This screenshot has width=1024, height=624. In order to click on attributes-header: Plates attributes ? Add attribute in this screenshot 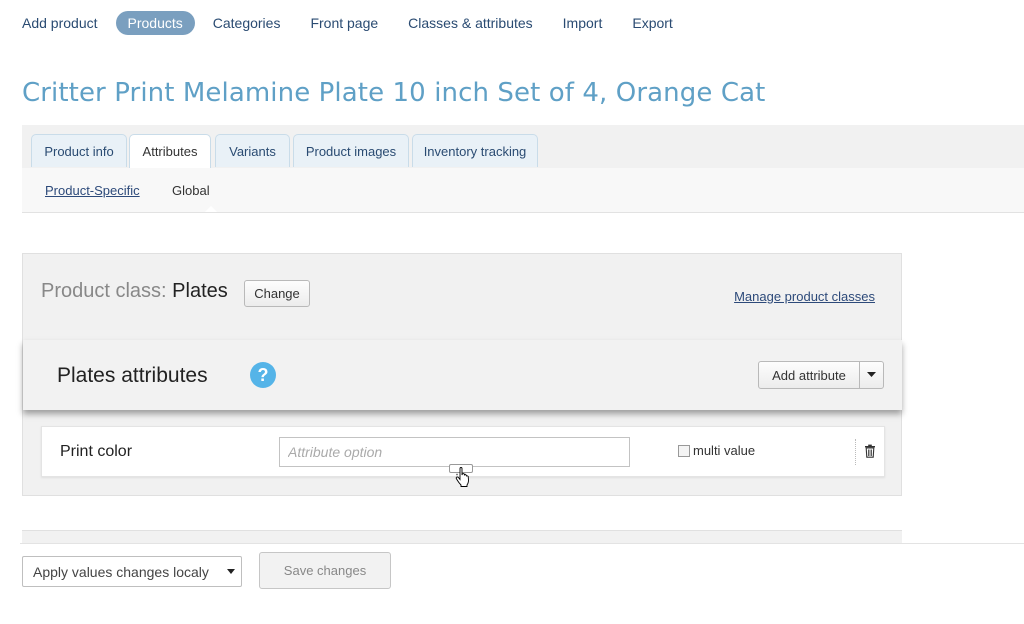, I will do `click(462, 375)`.